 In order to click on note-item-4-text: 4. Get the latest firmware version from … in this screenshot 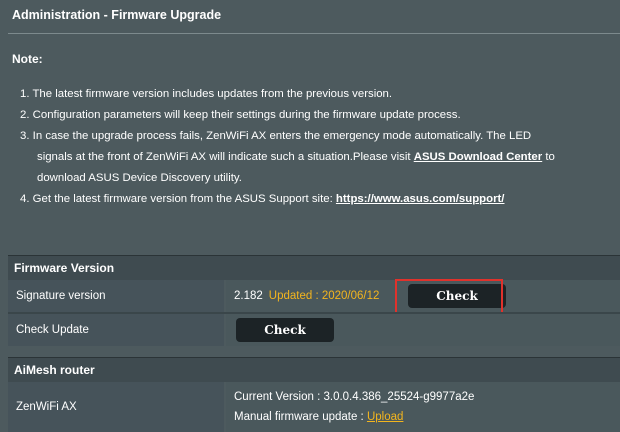, I will do `click(176, 199)`.